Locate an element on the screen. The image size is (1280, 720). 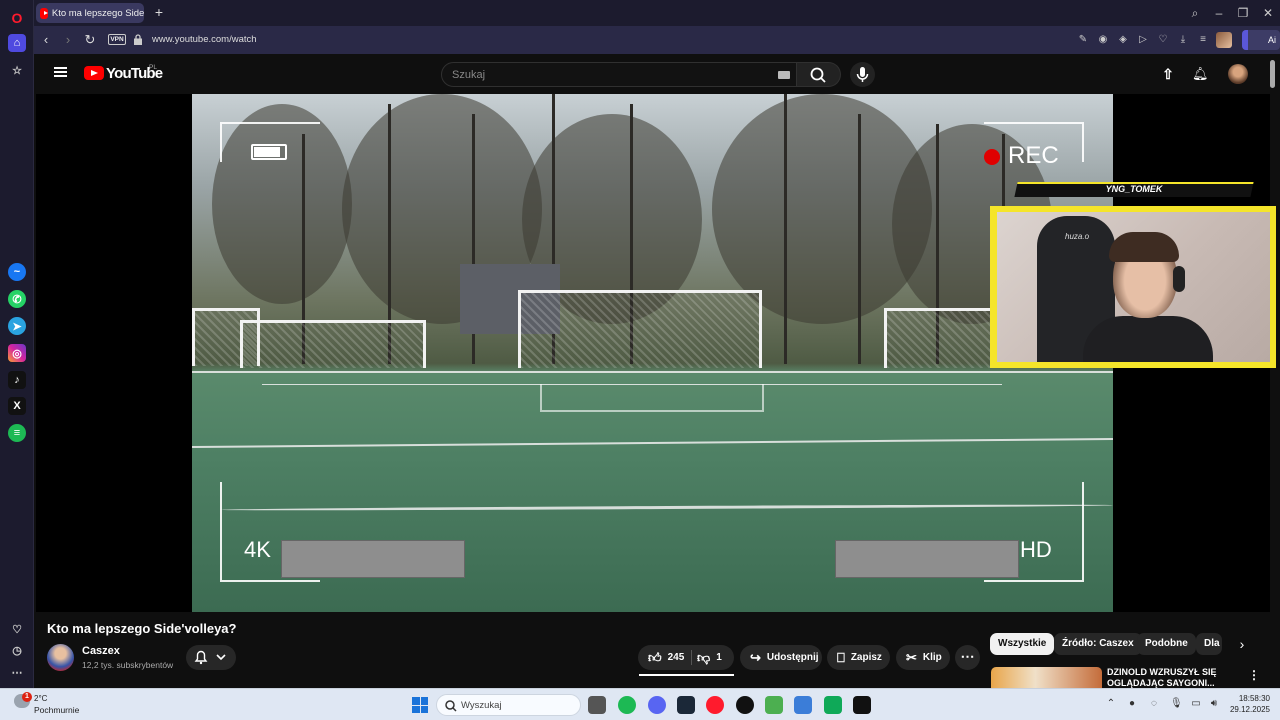
like-separator is located at coordinates (691, 657).